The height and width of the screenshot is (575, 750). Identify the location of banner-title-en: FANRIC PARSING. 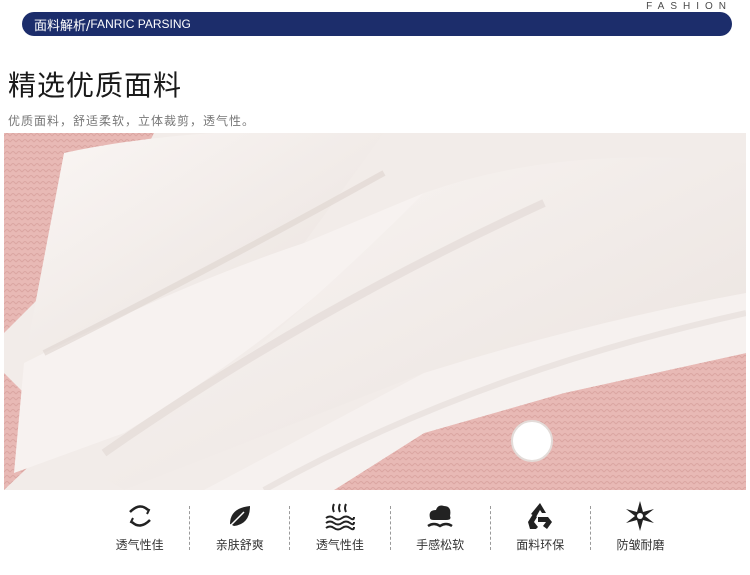
(140, 24).